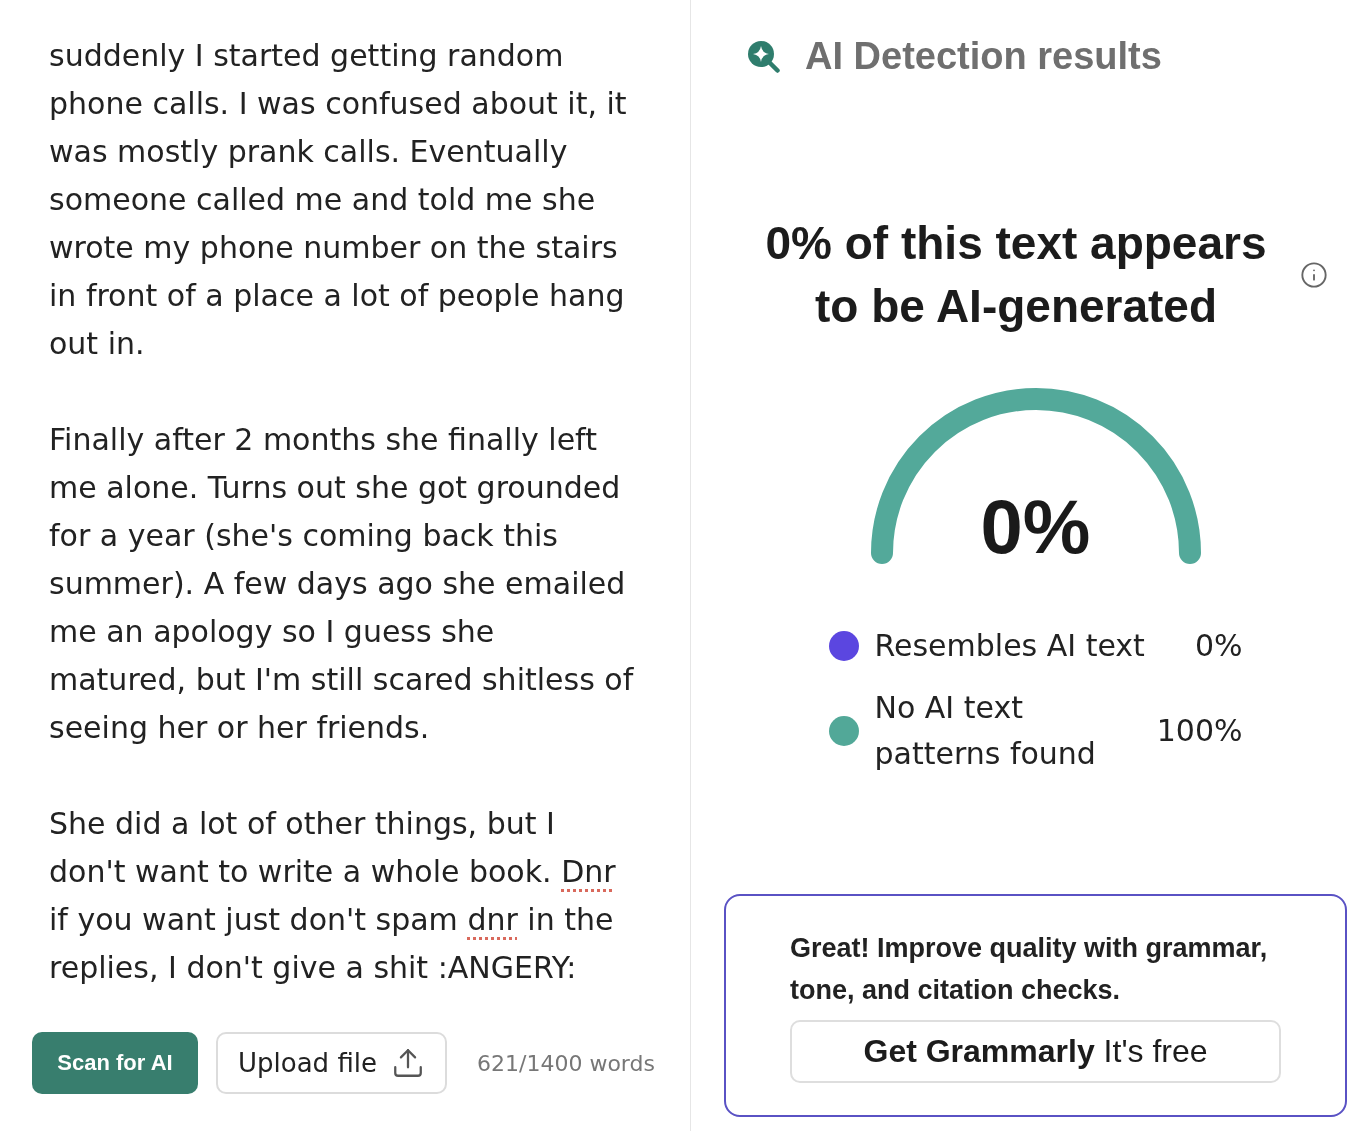 The image size is (1372, 1131). I want to click on text-paragraph: suddenly I started getting random phone calls. I was confused about it, it was mostly prank calls. Eventually someone called me and told me she wrote my phone number on the stairs in front of a place a lot of people hang out in., so click(338, 200).